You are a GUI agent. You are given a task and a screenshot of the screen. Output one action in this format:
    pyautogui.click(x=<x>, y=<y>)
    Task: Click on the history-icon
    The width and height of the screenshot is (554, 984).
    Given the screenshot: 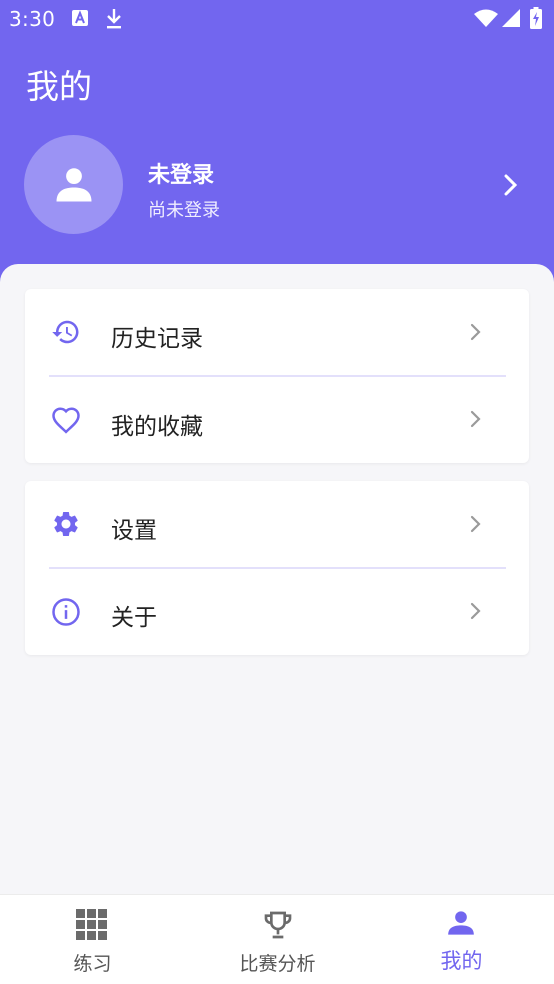 What is the action you would take?
    pyautogui.click(x=66, y=334)
    